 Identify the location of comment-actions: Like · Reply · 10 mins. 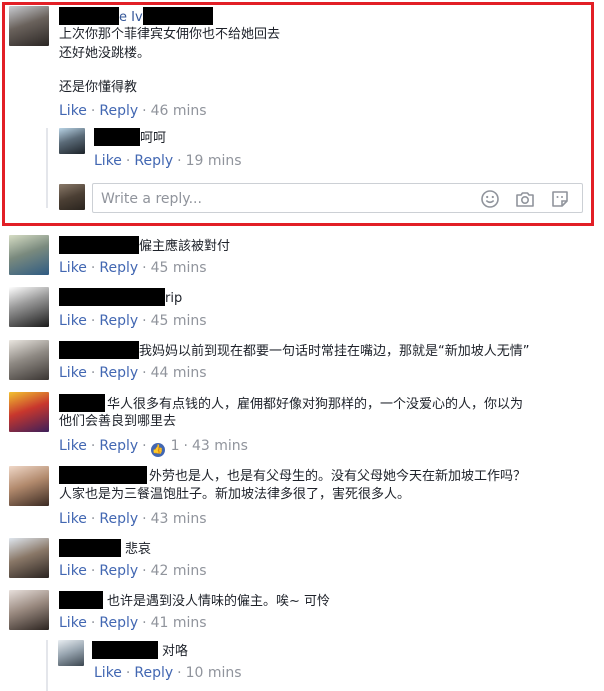
(168, 673).